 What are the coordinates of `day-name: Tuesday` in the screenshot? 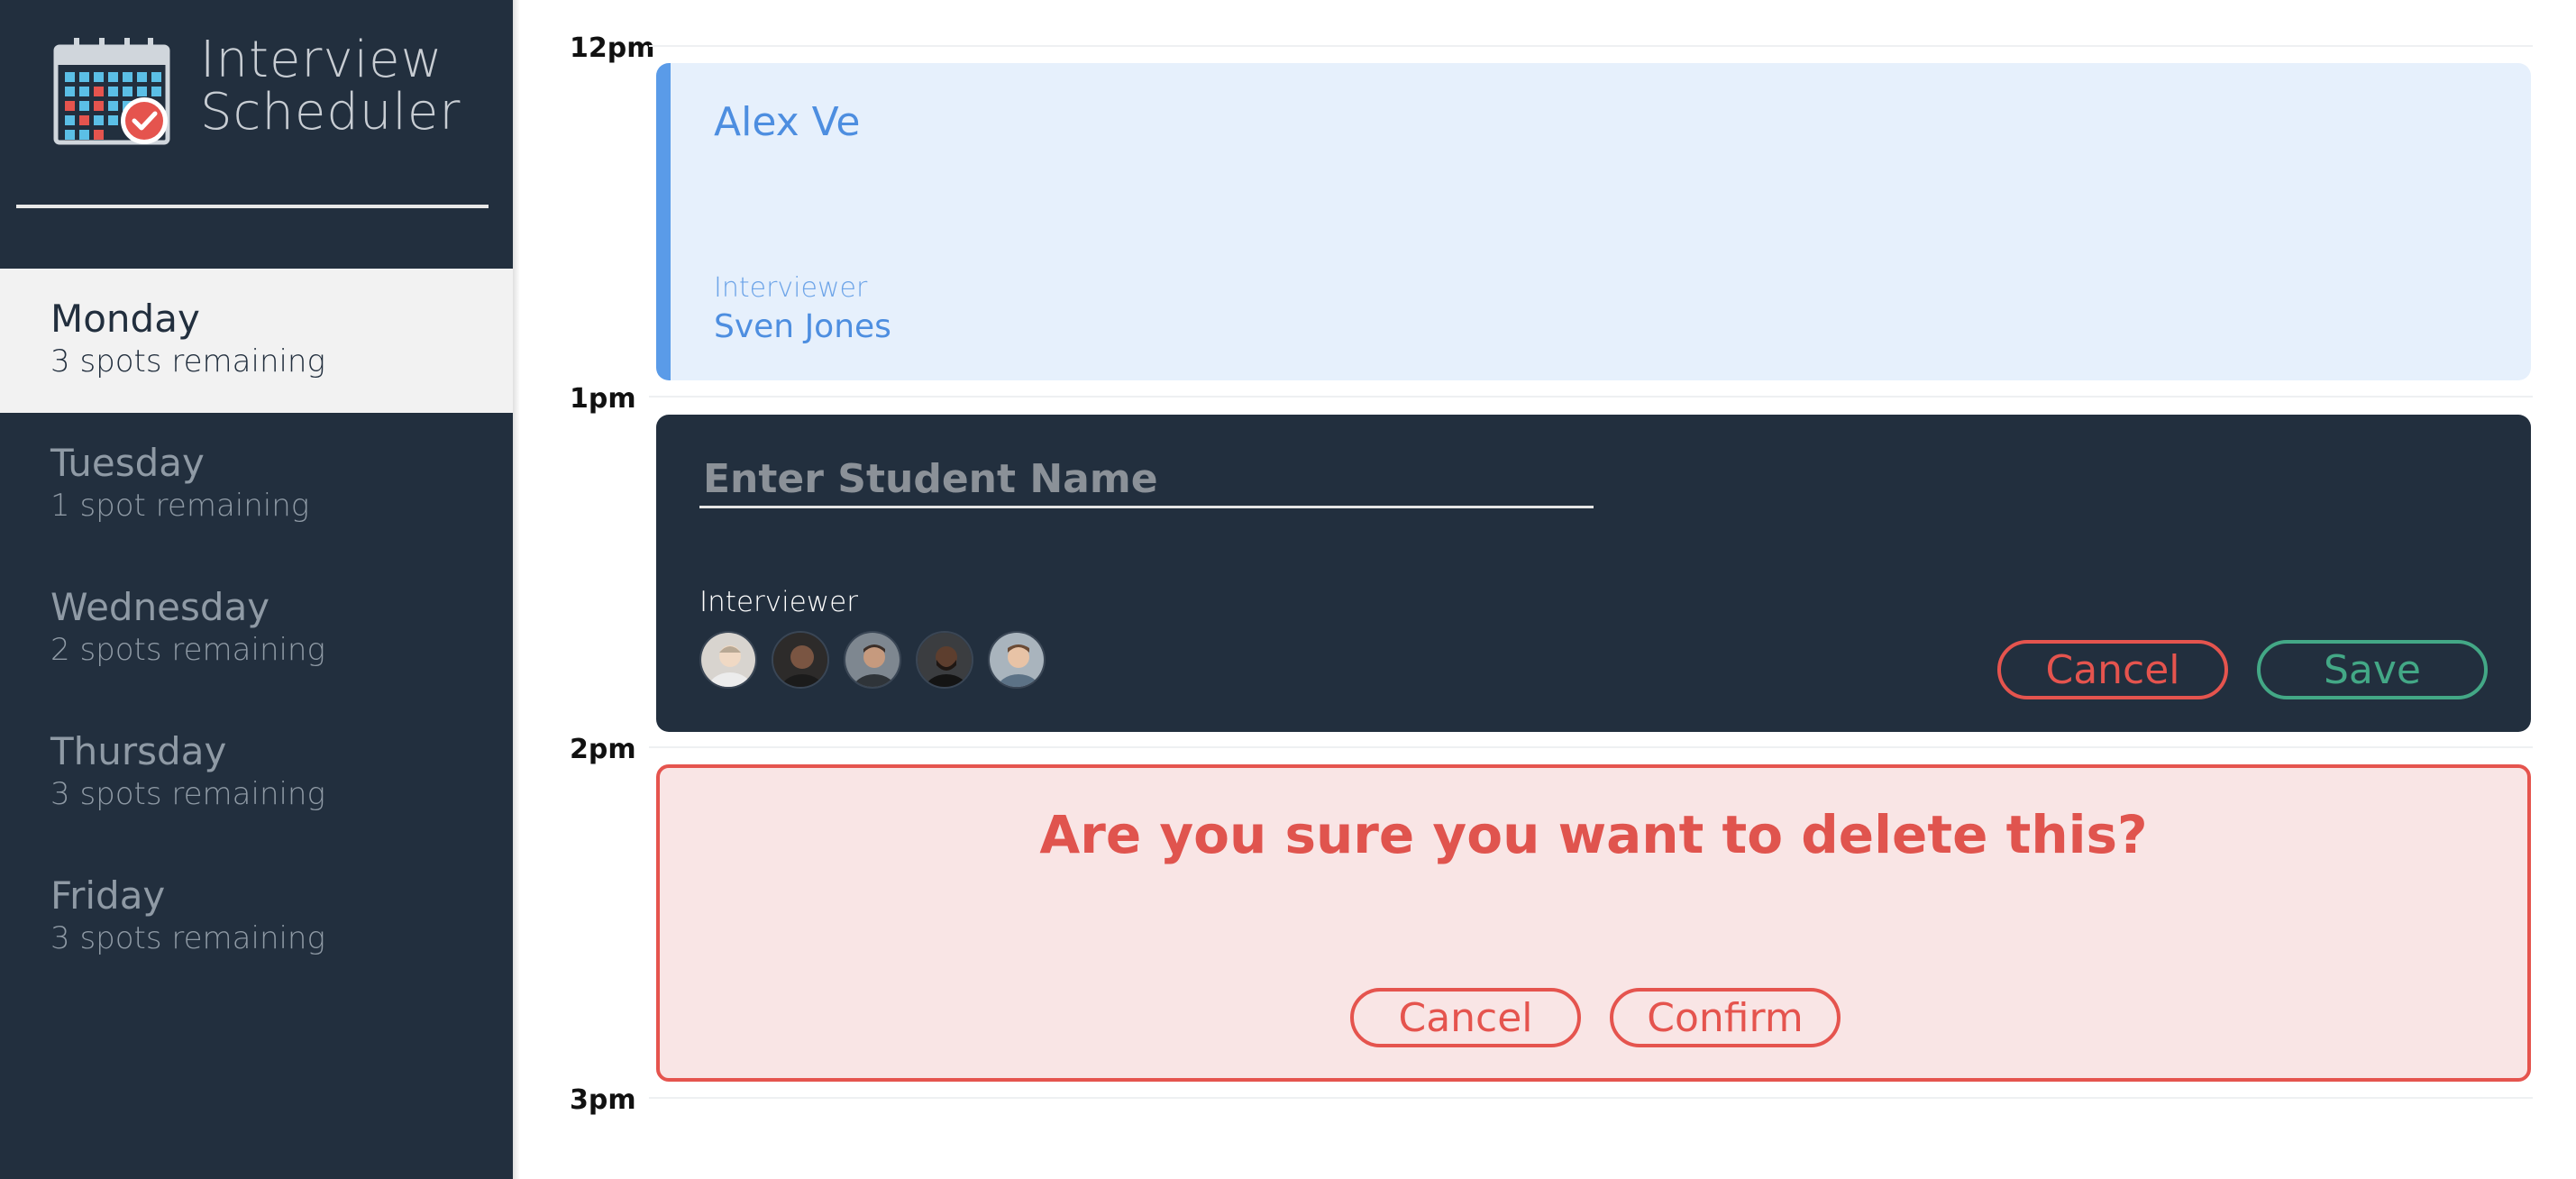 It's located at (127, 463).